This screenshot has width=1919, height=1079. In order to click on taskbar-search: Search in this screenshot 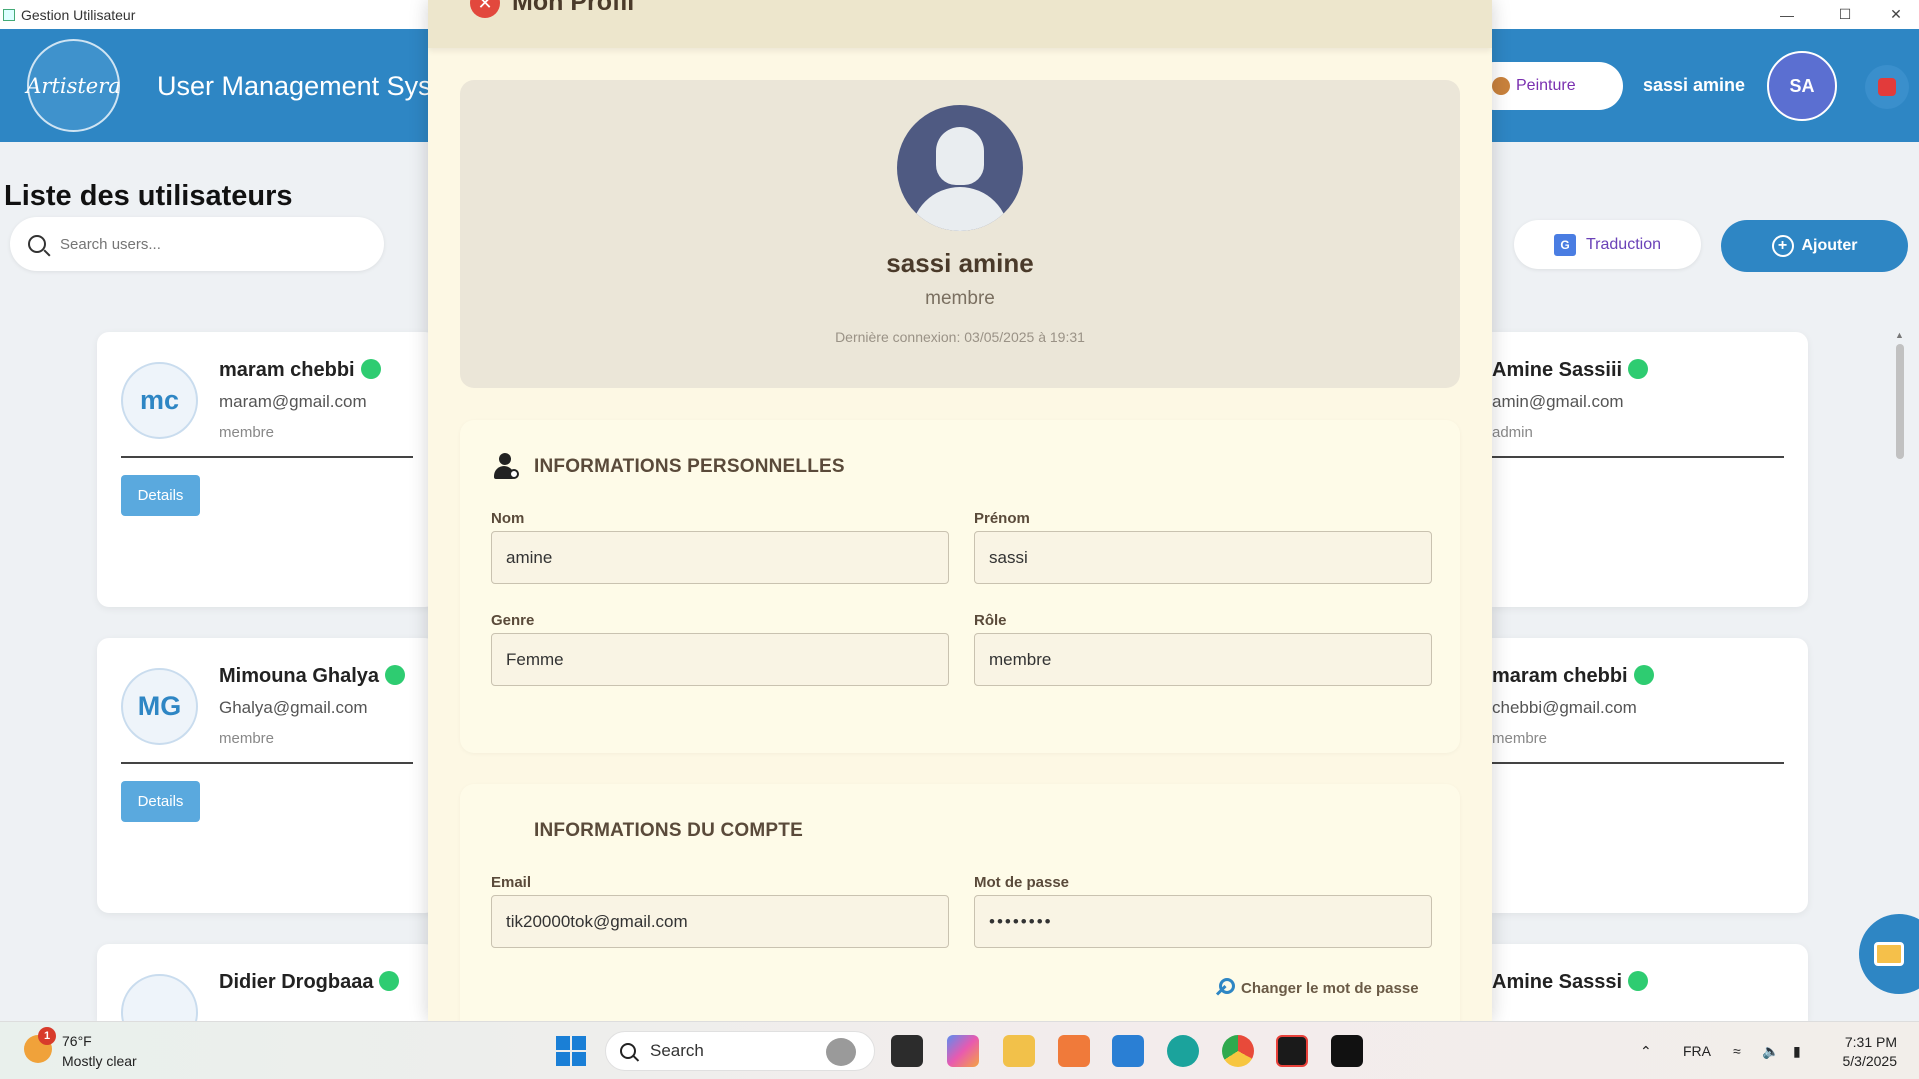, I will do `click(740, 1051)`.